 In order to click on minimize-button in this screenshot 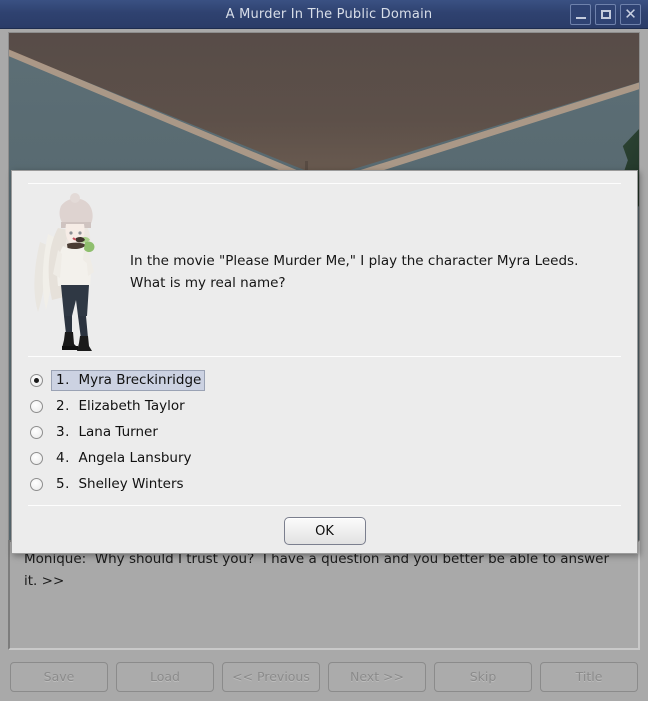, I will do `click(580, 14)`.